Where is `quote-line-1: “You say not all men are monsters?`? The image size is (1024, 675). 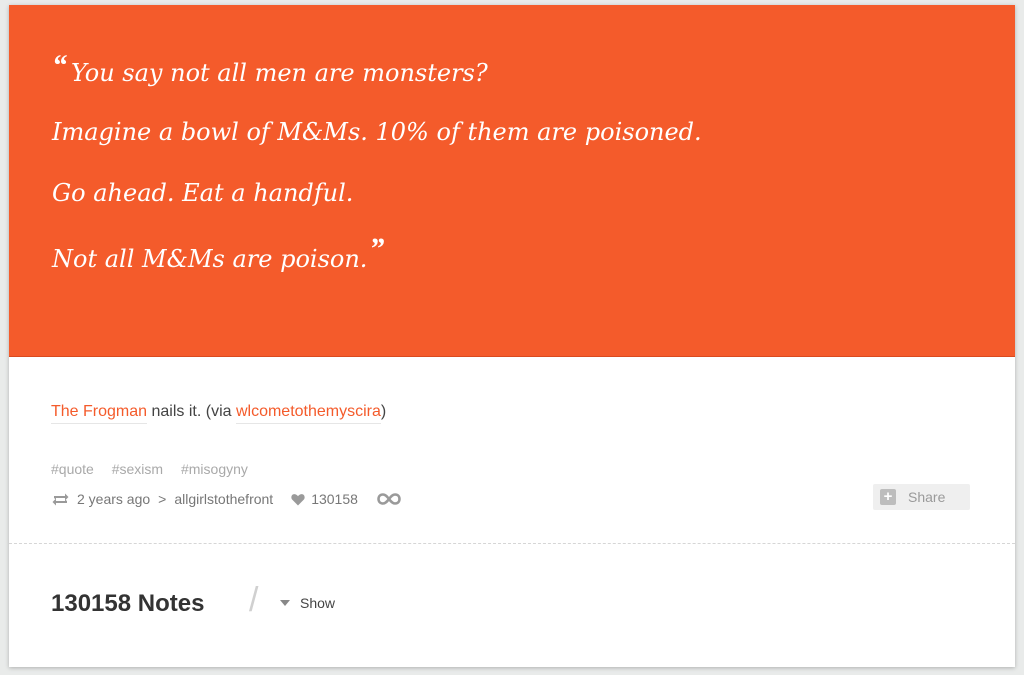
quote-line-1: “You say not all men are monsters? is located at coordinates (270, 68).